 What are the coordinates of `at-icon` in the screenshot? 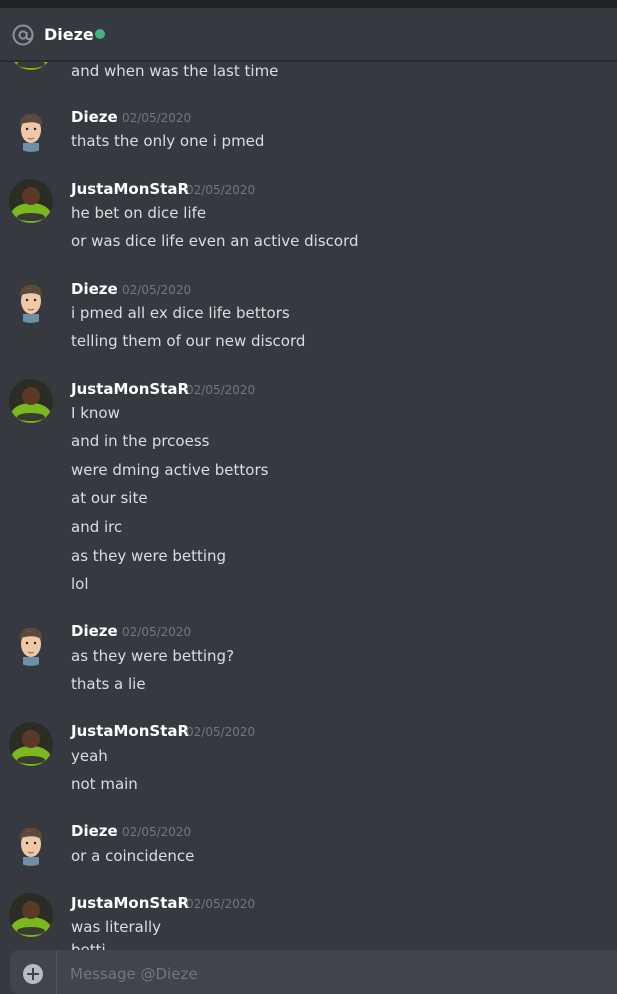 It's located at (23, 35).